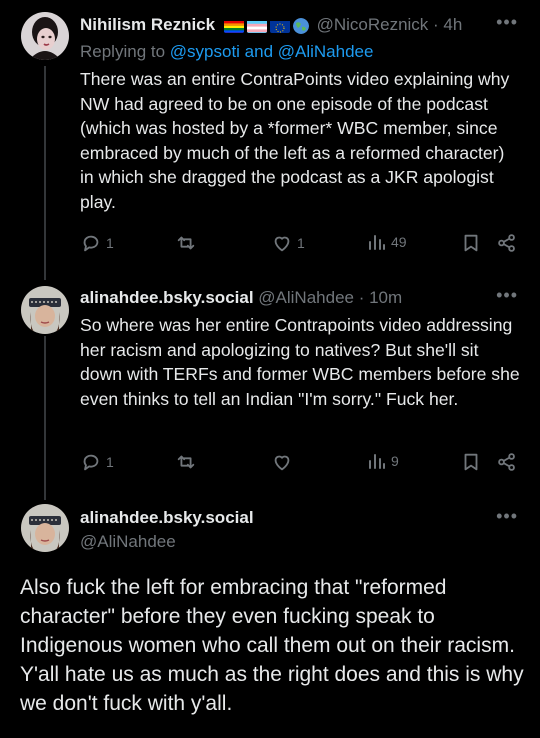 The height and width of the screenshot is (738, 540). I want to click on like-button: 1, so click(288, 243).